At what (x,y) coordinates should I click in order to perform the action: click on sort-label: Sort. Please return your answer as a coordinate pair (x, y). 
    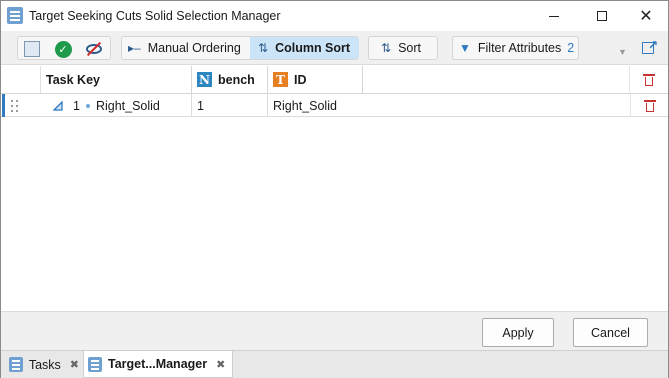
    Looking at the image, I should click on (409, 48).